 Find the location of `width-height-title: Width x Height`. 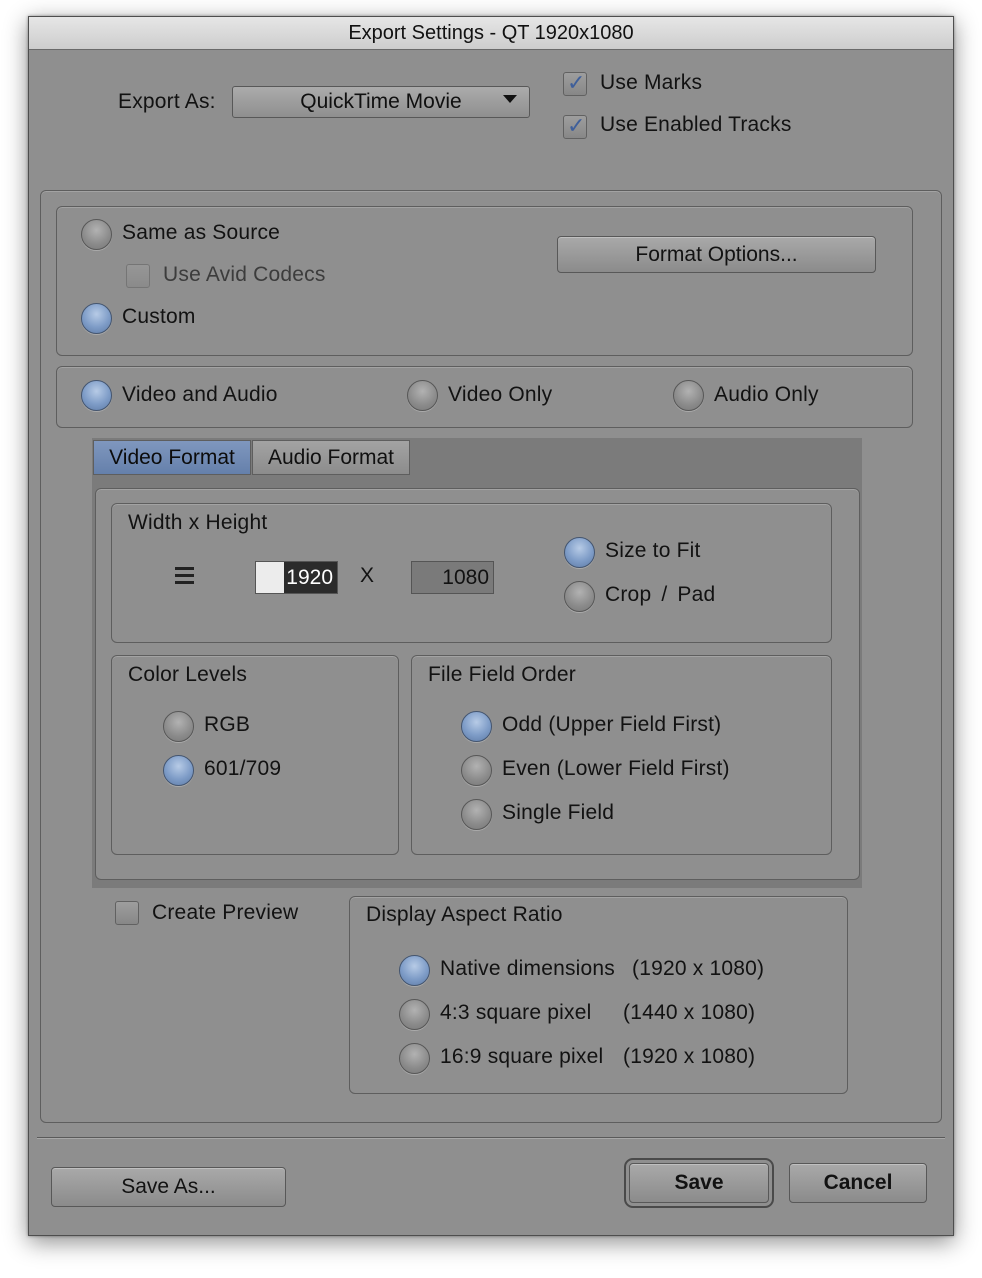

width-height-title: Width x Height is located at coordinates (198, 522).